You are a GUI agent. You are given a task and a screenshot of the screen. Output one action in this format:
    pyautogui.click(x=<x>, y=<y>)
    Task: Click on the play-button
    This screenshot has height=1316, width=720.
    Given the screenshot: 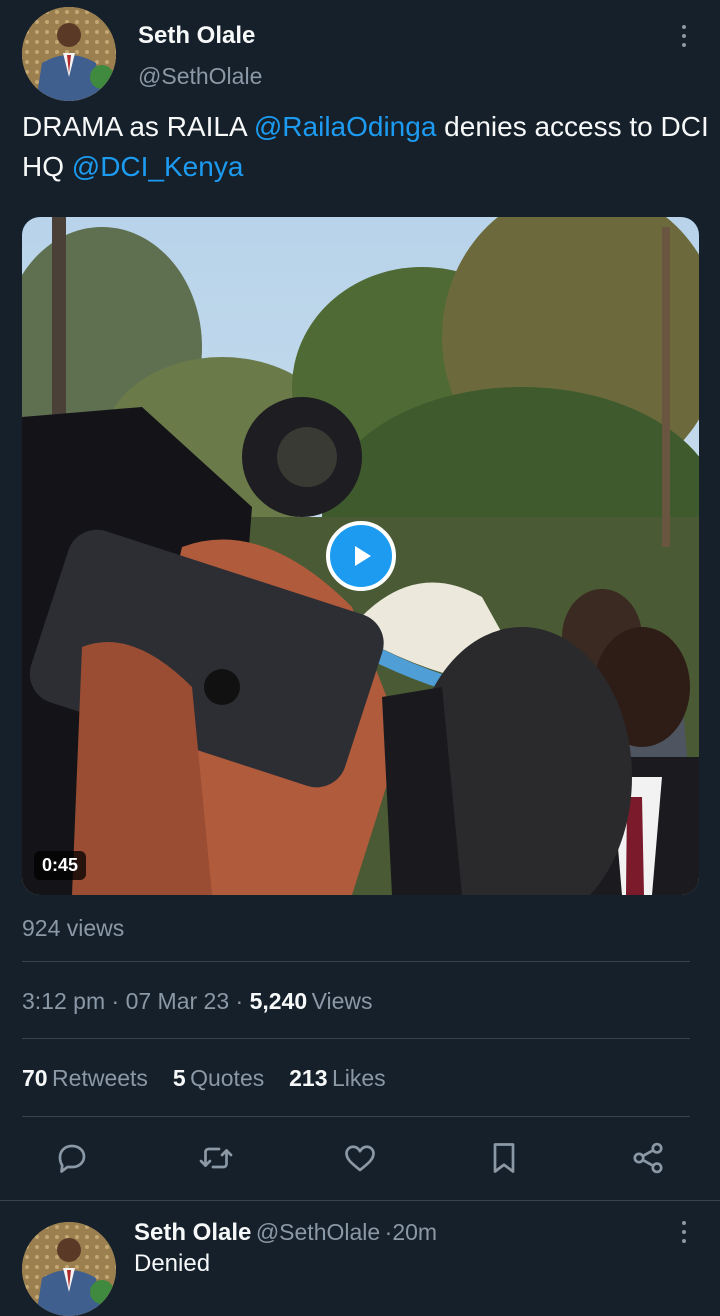 What is the action you would take?
    pyautogui.click(x=361, y=556)
    